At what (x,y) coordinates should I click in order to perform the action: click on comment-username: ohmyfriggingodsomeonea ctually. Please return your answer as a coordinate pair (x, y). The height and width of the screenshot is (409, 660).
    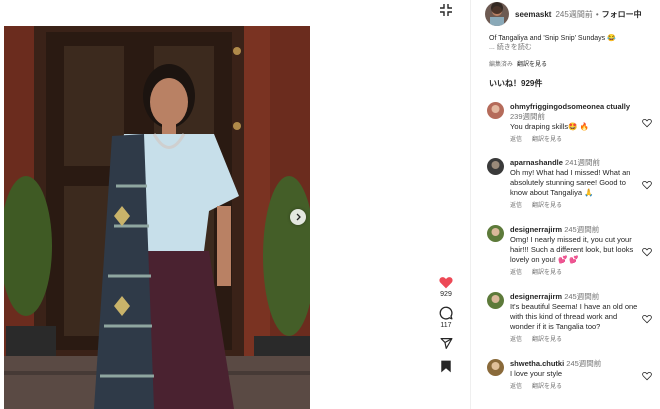
    Looking at the image, I should click on (570, 106).